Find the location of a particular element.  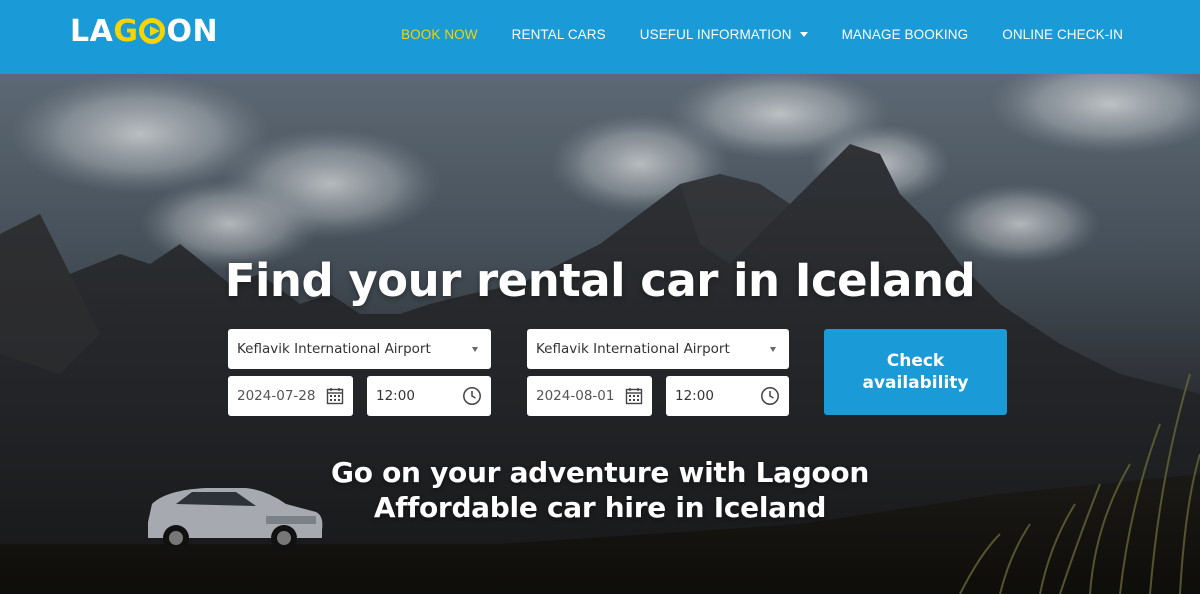

pickup-date-value: 2024-07-28 is located at coordinates (276, 396).